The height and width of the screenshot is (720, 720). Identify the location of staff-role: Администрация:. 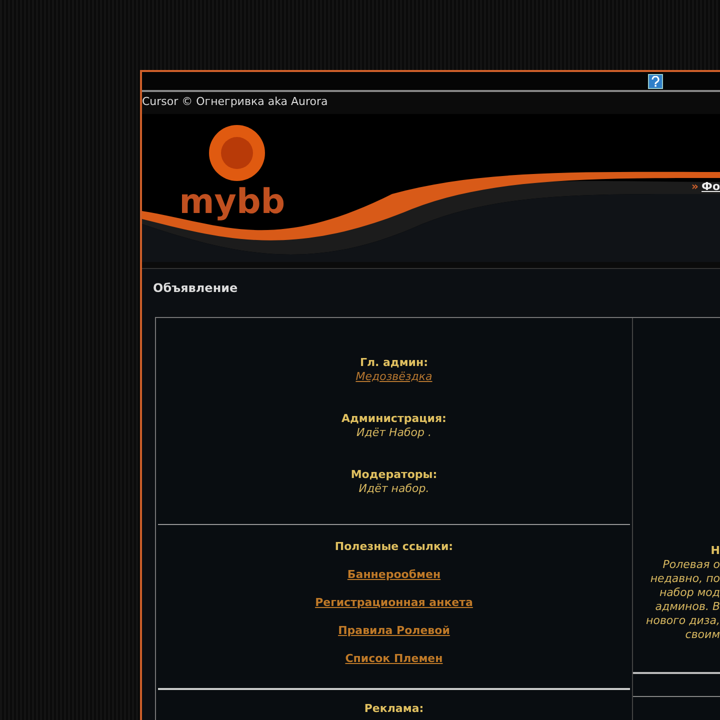
(394, 419).